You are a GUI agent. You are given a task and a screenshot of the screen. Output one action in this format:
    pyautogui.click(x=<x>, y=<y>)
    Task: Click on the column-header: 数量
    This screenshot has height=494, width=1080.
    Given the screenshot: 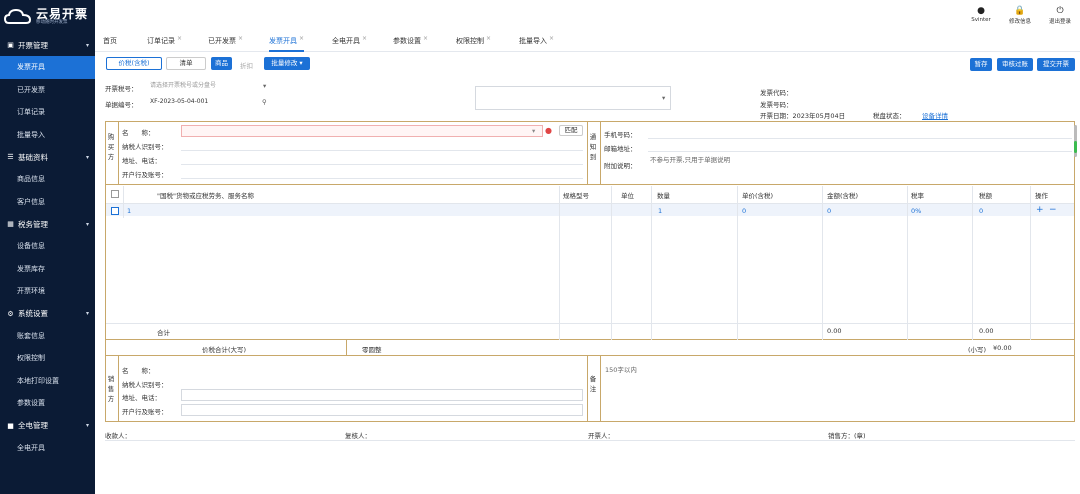 What is the action you would take?
    pyautogui.click(x=663, y=196)
    